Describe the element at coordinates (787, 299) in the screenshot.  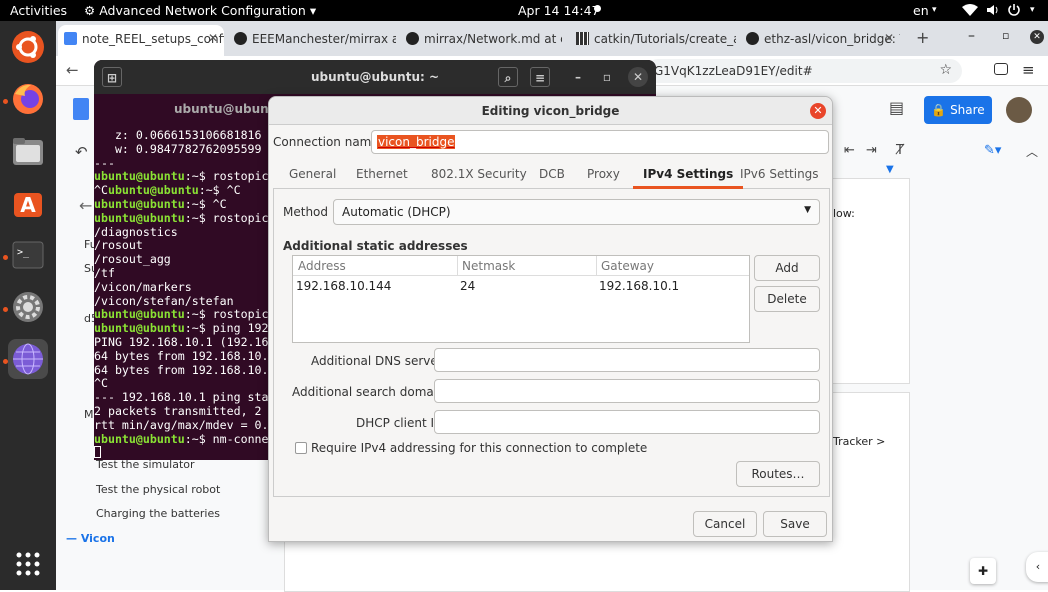
I see `delete-button: Delete` at that location.